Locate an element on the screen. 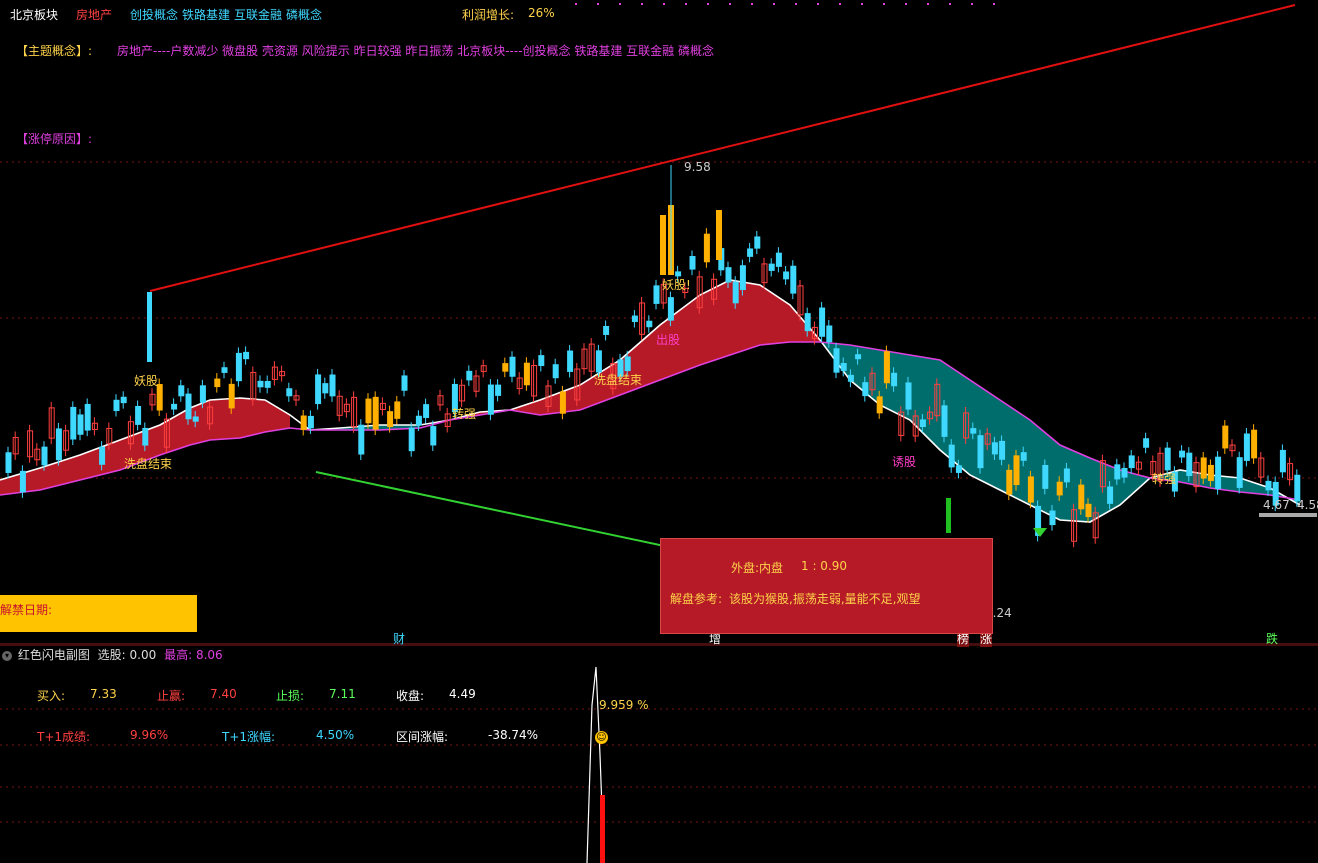 The width and height of the screenshot is (1318, 863). buy-value: 7.33 is located at coordinates (103, 694).